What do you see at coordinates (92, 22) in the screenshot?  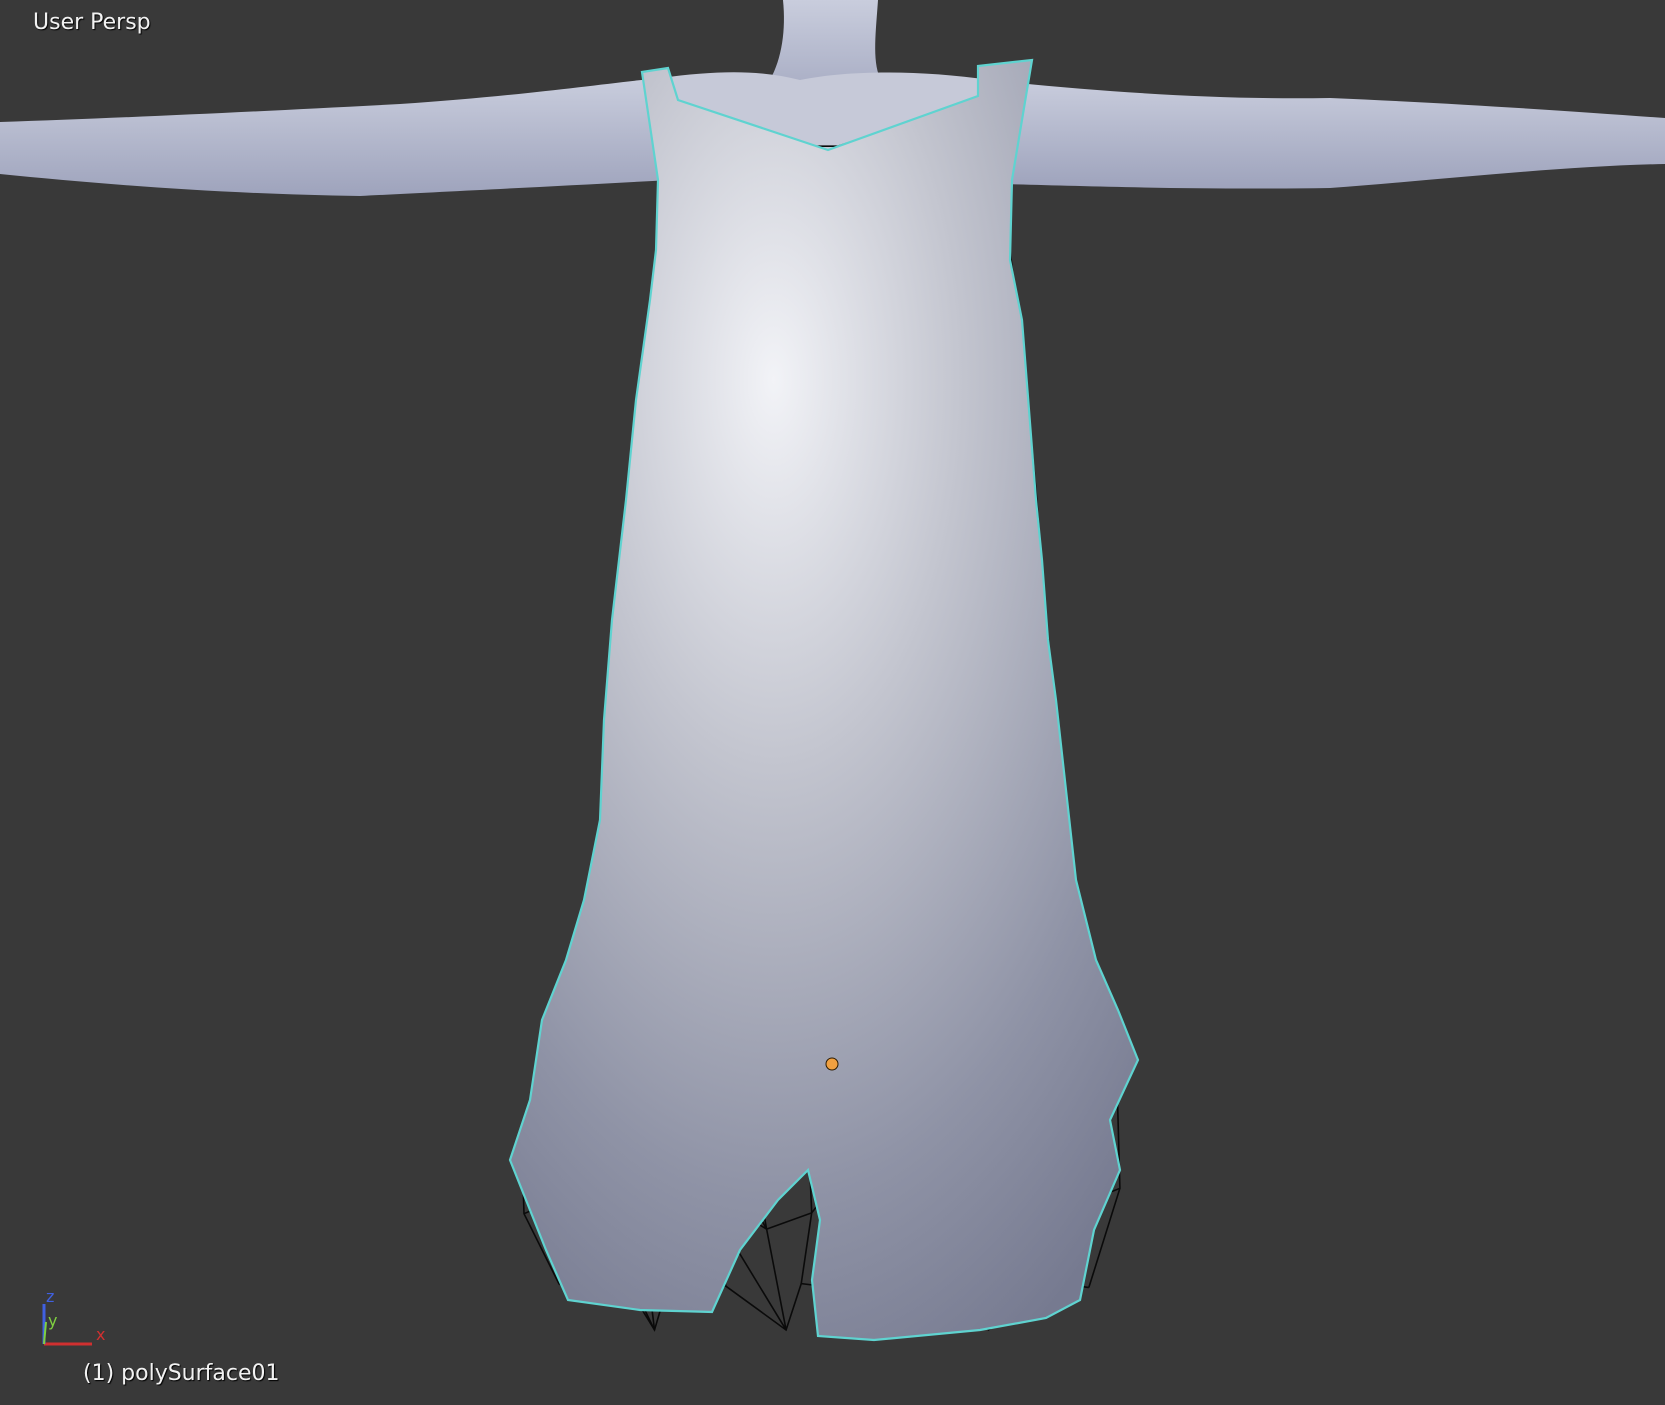 I see `view-mode-label: User Persp` at bounding box center [92, 22].